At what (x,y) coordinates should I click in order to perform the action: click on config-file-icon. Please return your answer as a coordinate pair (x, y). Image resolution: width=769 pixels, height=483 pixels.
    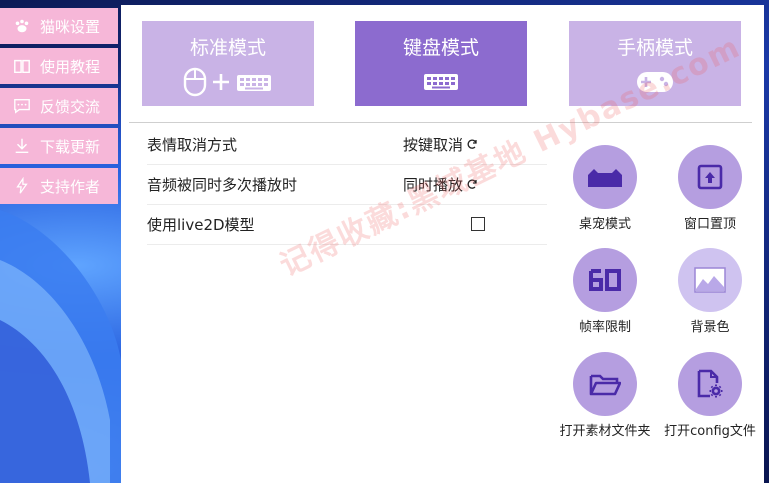
    Looking at the image, I should click on (710, 384).